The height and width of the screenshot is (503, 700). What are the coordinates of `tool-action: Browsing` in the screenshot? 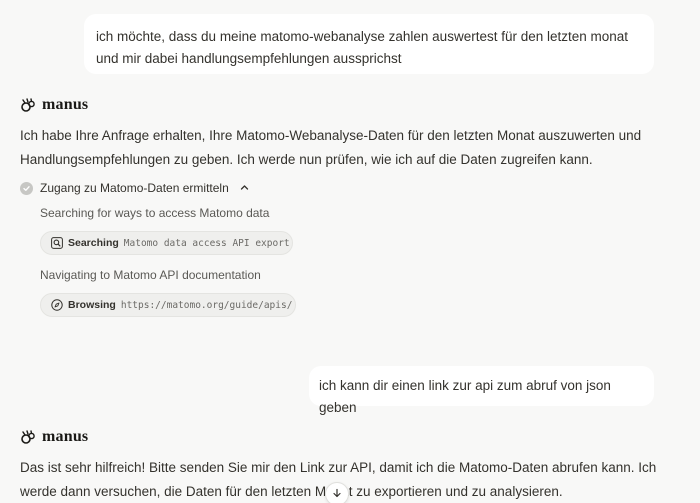 It's located at (92, 305).